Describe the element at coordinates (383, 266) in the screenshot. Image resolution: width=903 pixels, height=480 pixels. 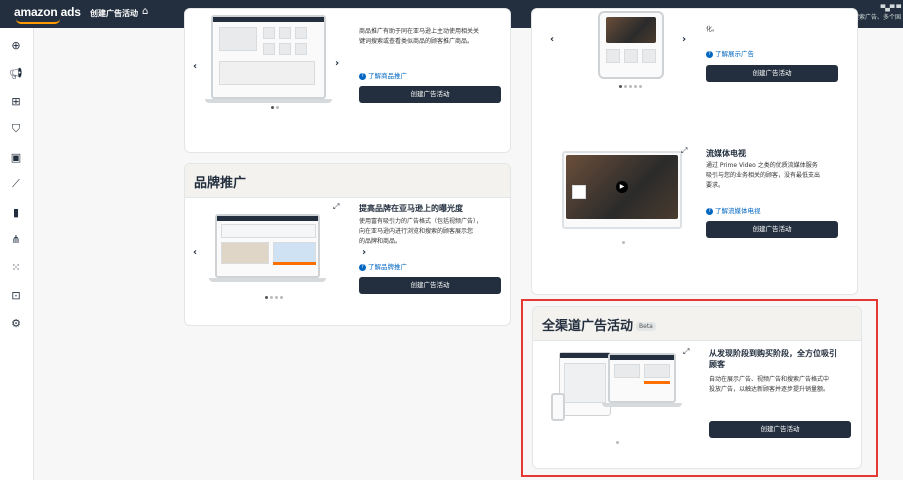
I see `learn-brand-ads-link: ? 了解品牌推广` at that location.